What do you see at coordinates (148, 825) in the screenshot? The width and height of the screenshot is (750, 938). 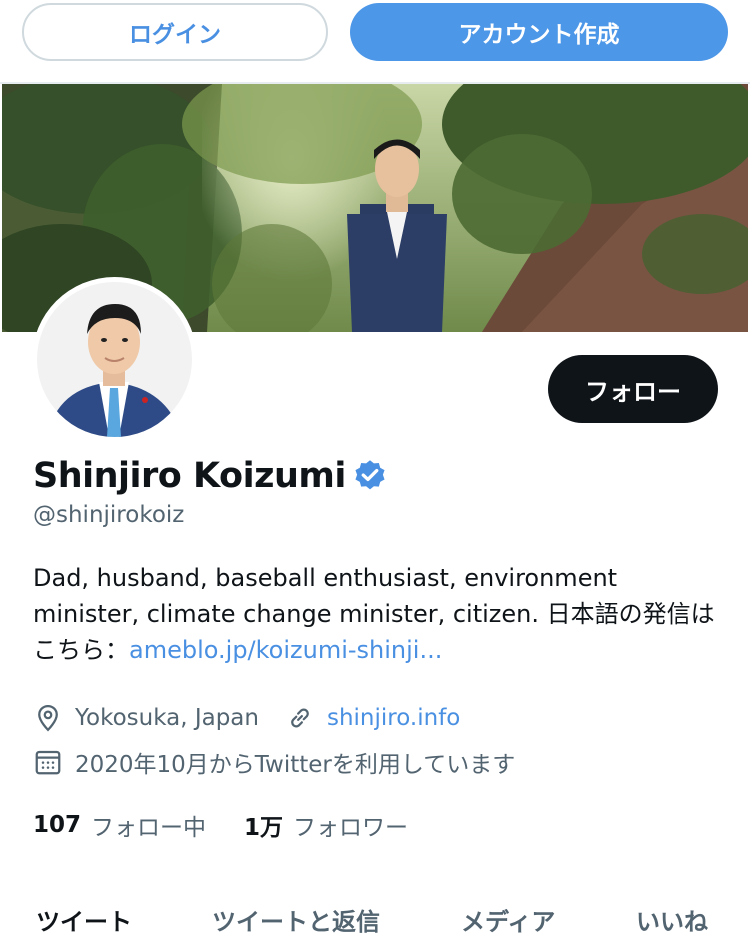 I see `following-label: フォロー中` at bounding box center [148, 825].